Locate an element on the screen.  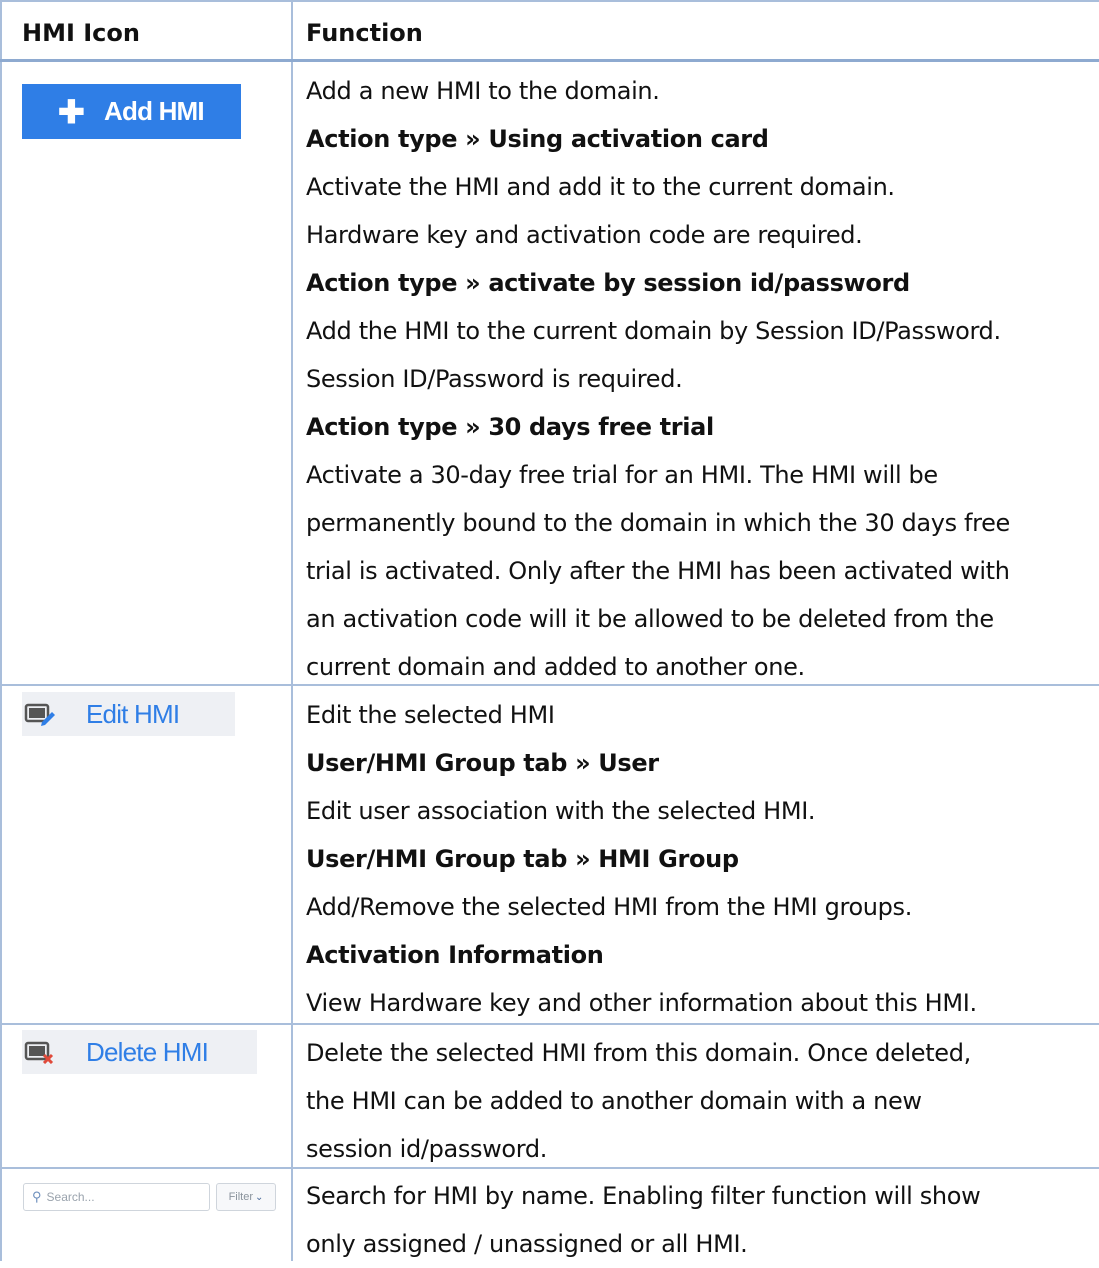
edit-hmi-icon is located at coordinates (39, 714).